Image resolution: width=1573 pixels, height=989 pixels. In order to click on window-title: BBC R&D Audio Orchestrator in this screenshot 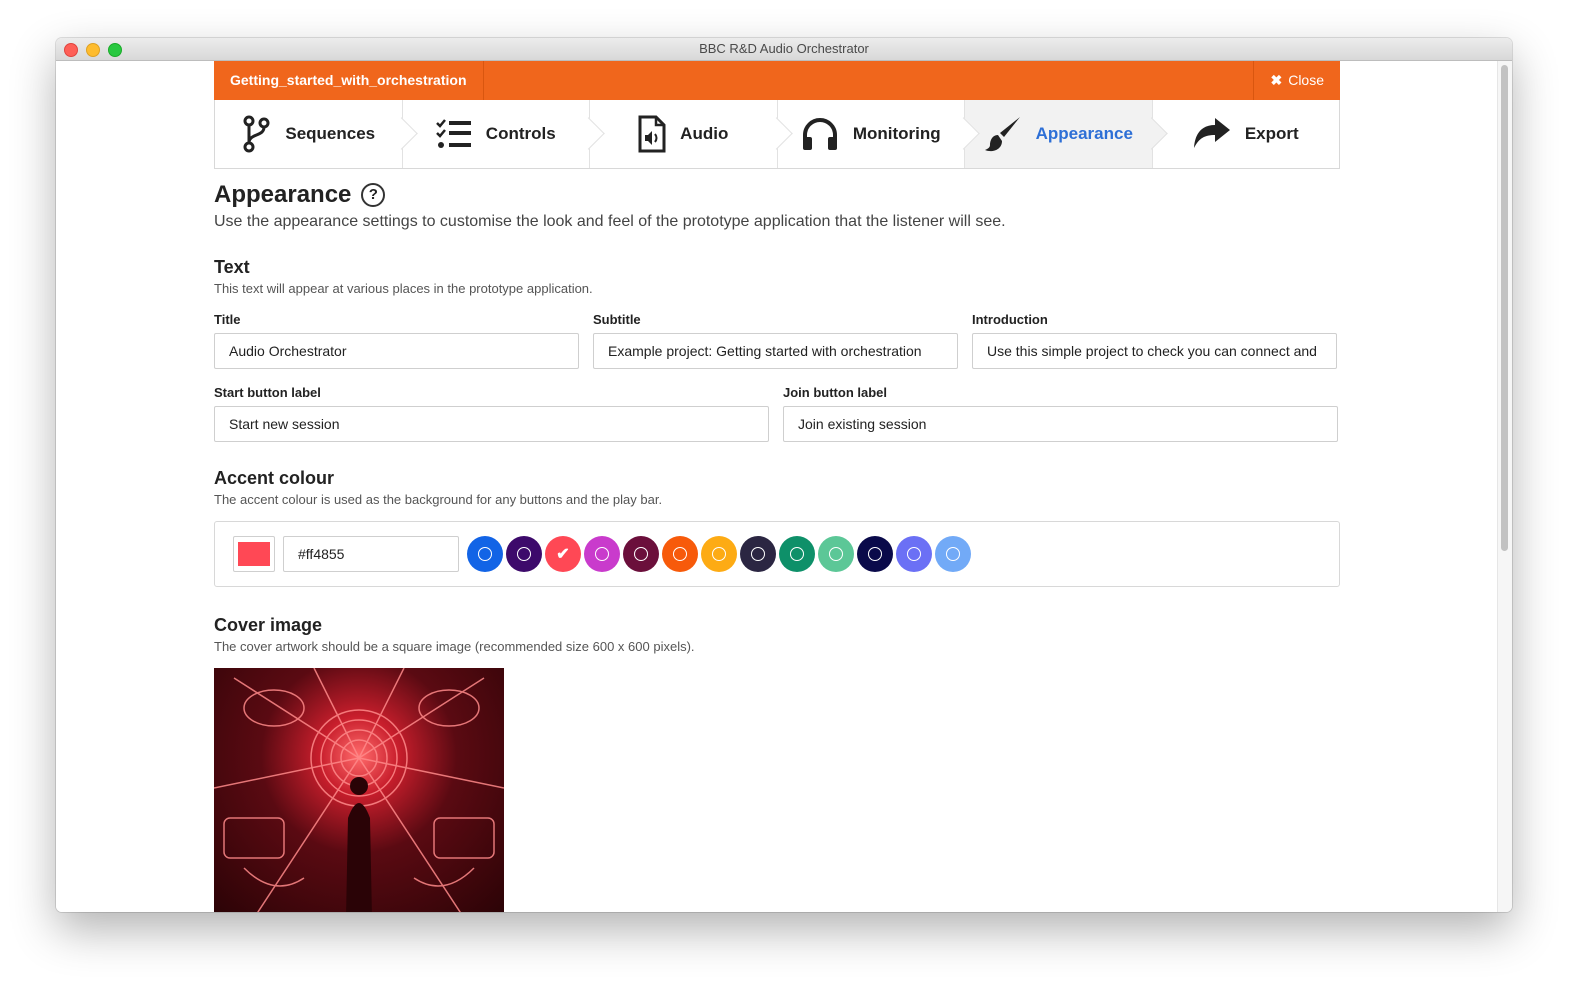, I will do `click(784, 48)`.